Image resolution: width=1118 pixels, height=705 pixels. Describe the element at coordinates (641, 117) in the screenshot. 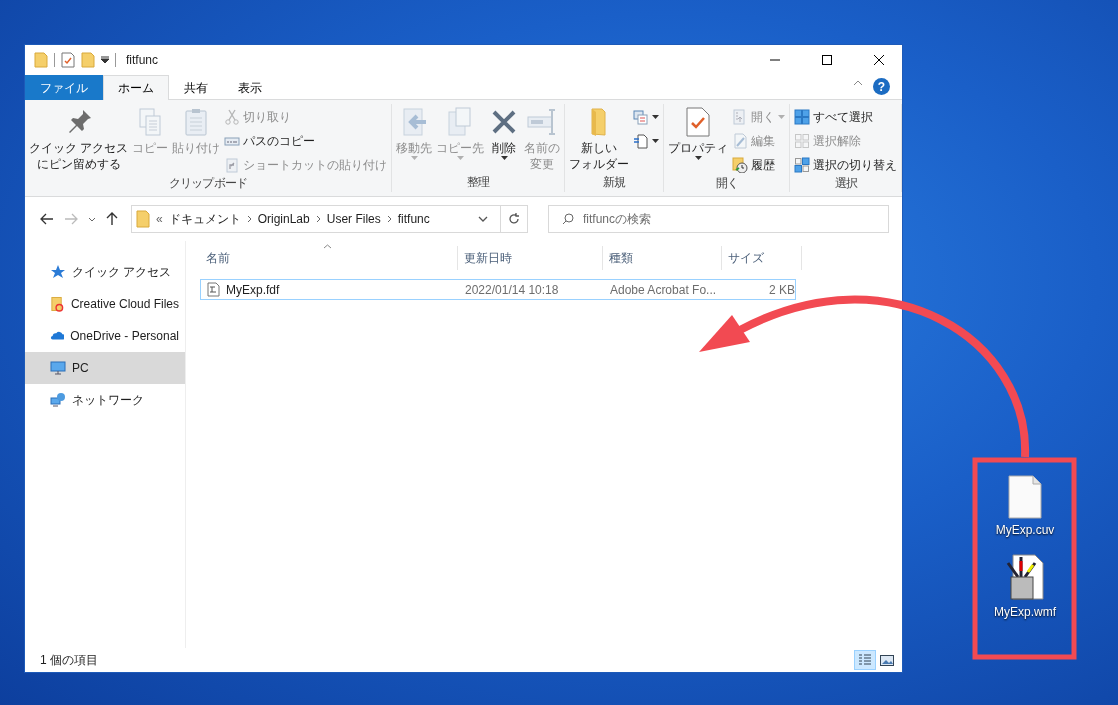

I see `new-item-icon` at that location.